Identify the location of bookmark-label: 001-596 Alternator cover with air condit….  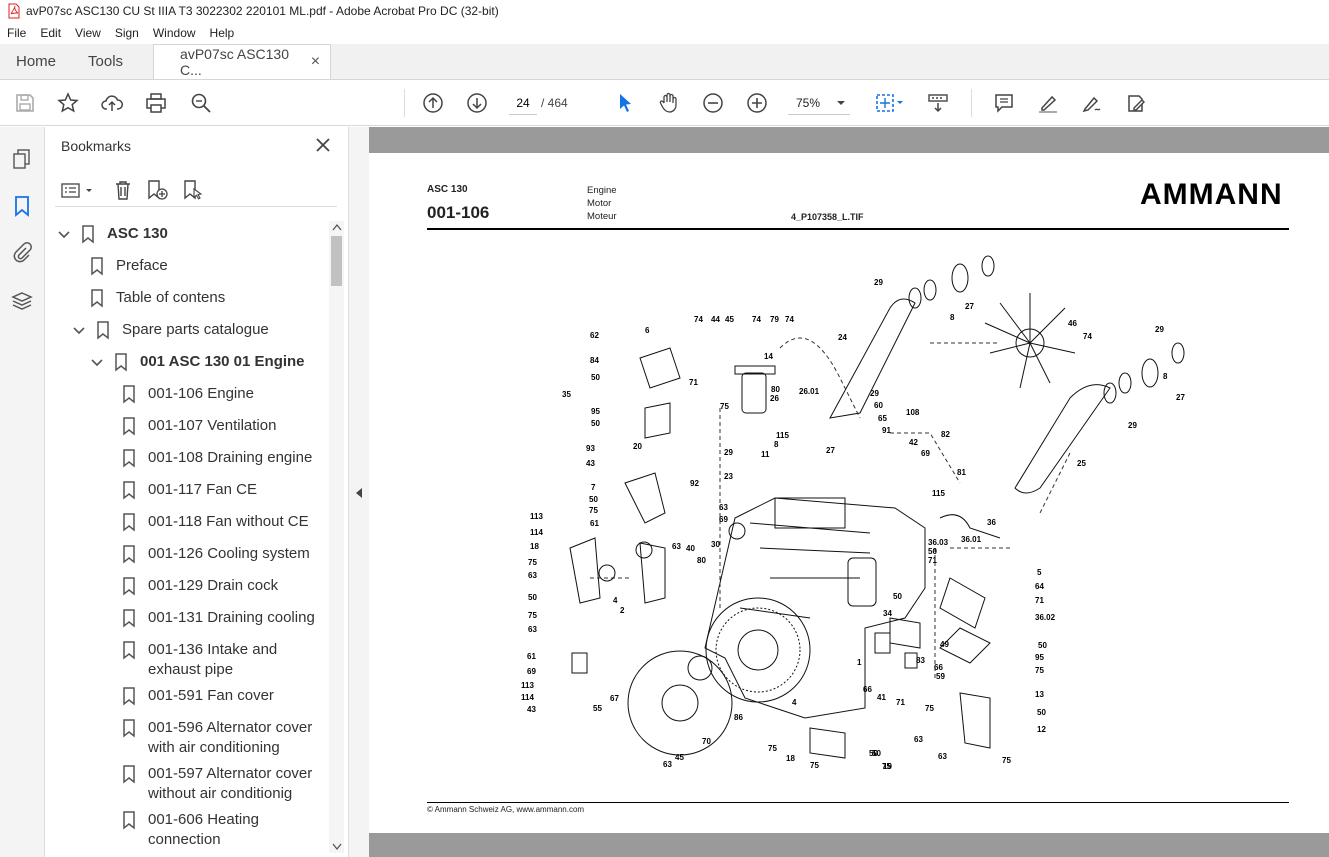
(230, 737).